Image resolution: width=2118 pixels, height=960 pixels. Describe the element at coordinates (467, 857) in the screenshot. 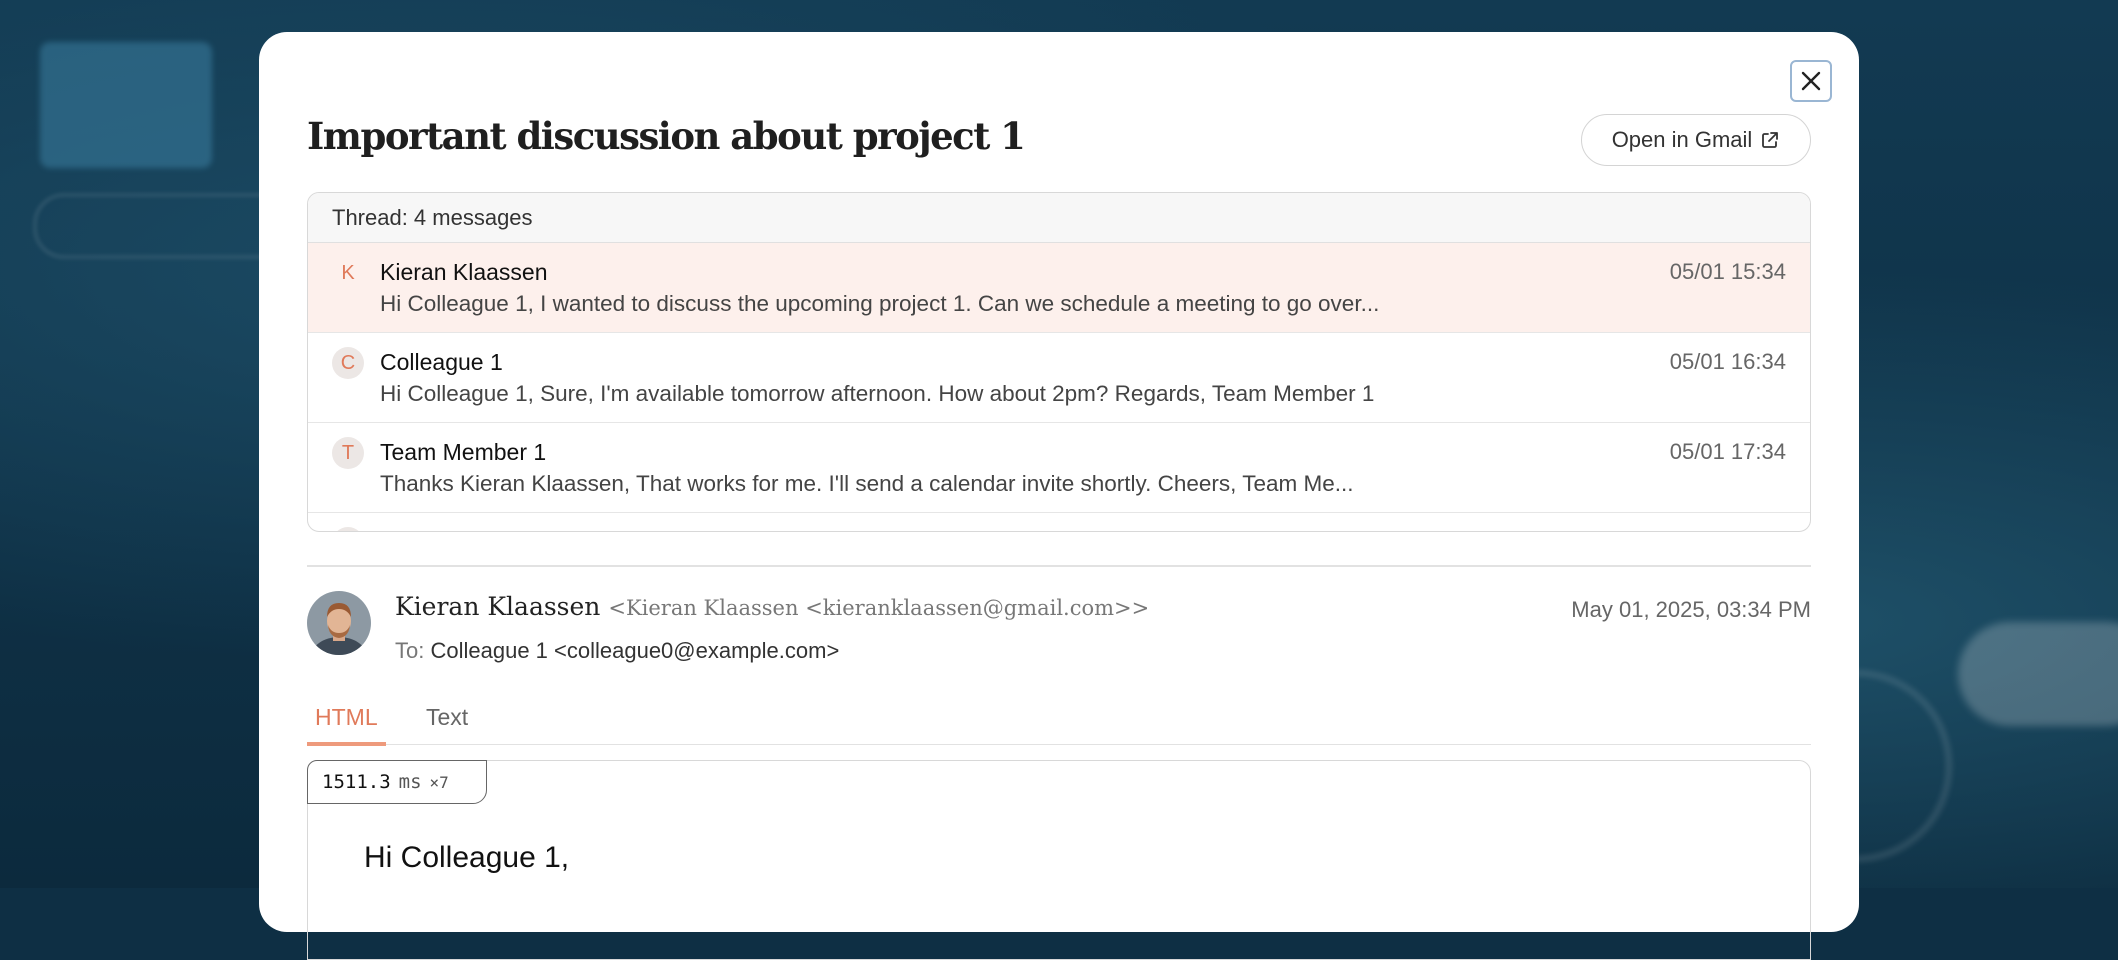

I see `email-greeting: Hi Colleague 1,` at that location.